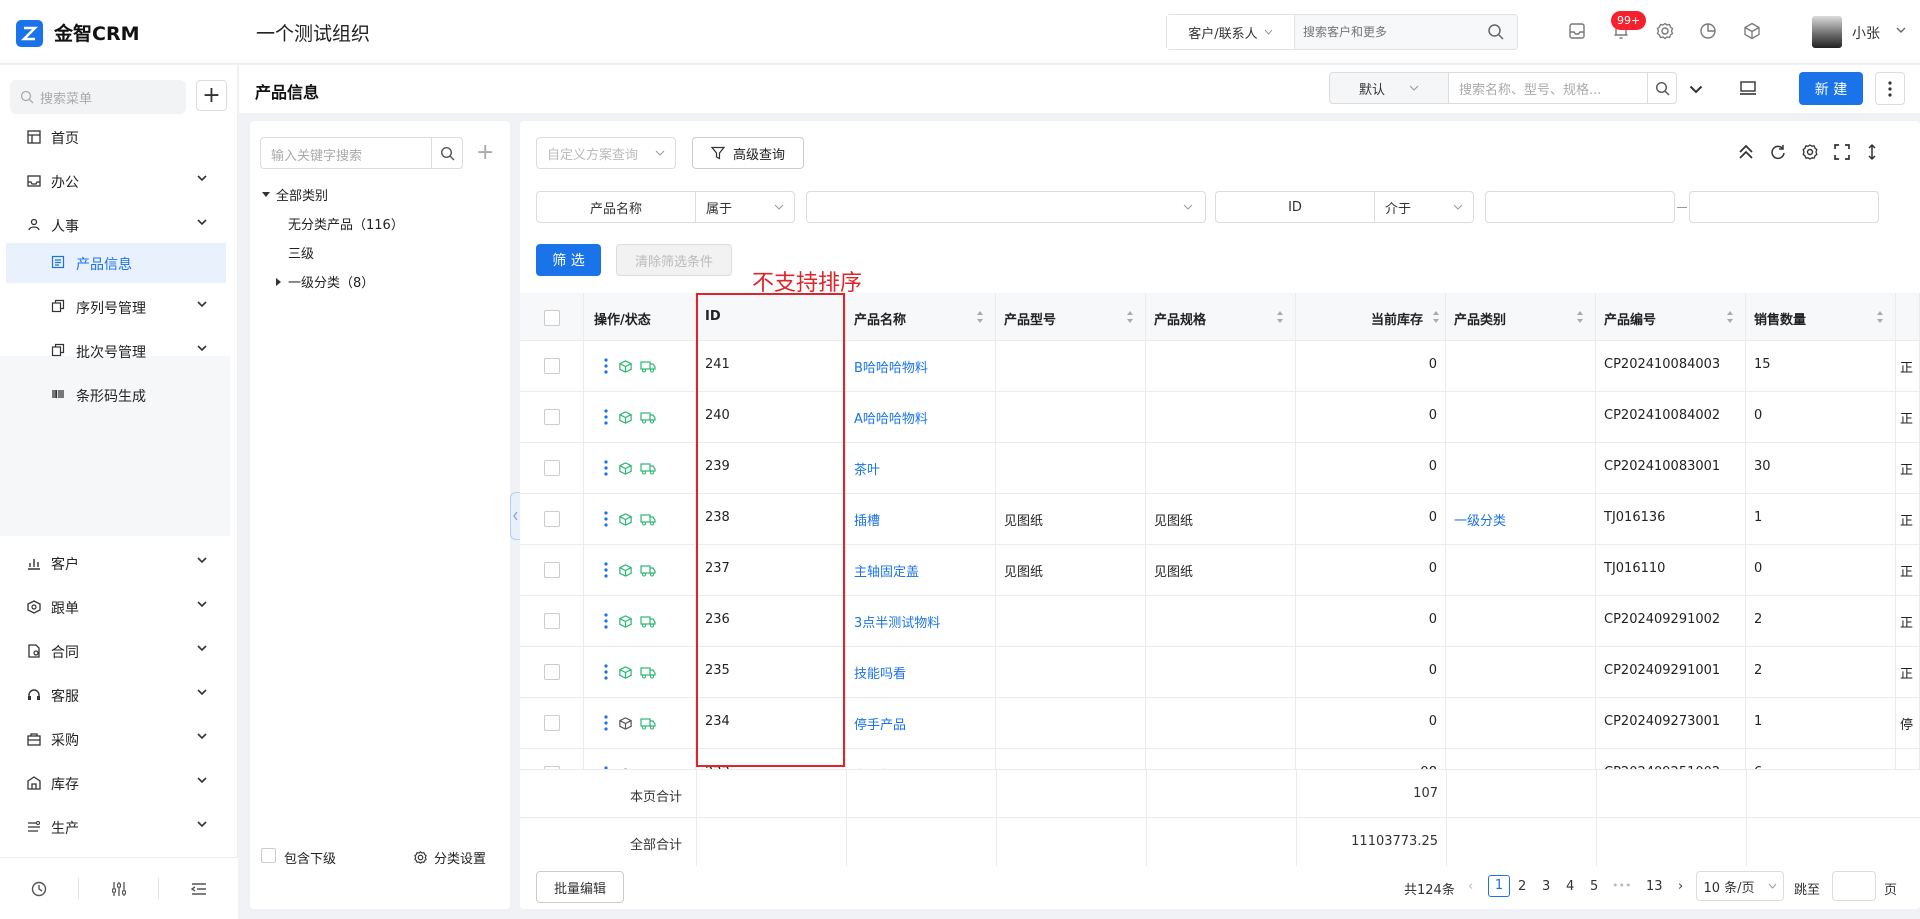 This screenshot has height=919, width=1920. Describe the element at coordinates (745, 207) in the screenshot. I see `filter-operator-select: 属于` at that location.